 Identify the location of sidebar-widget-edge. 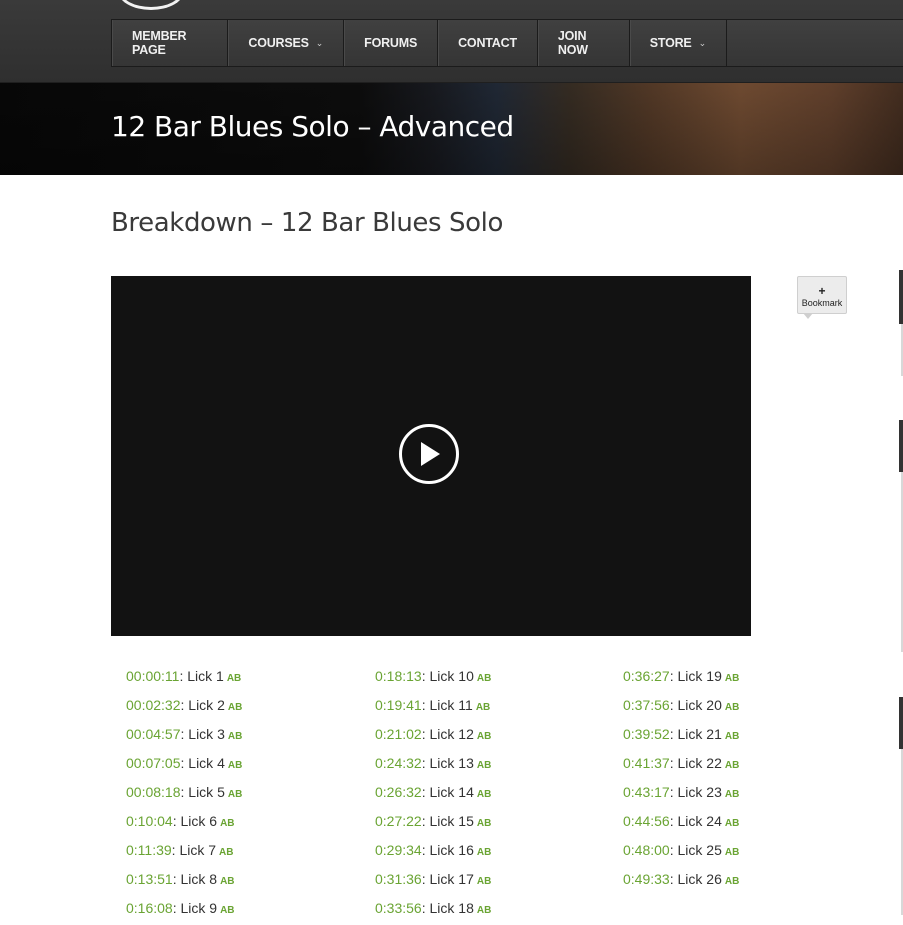
(901, 297).